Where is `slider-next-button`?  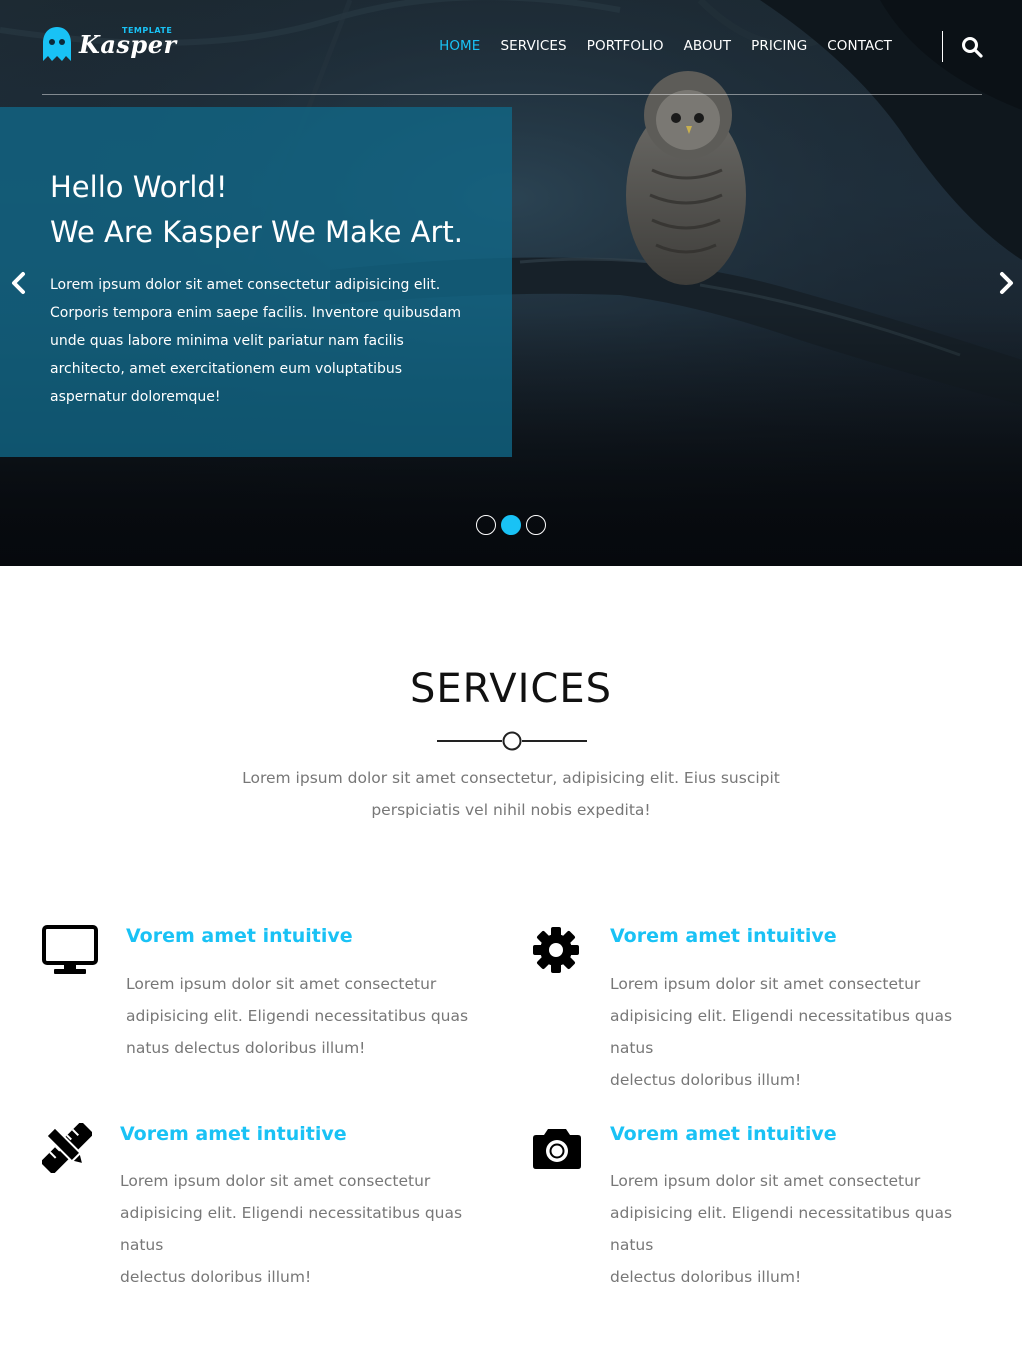 slider-next-button is located at coordinates (1006, 283).